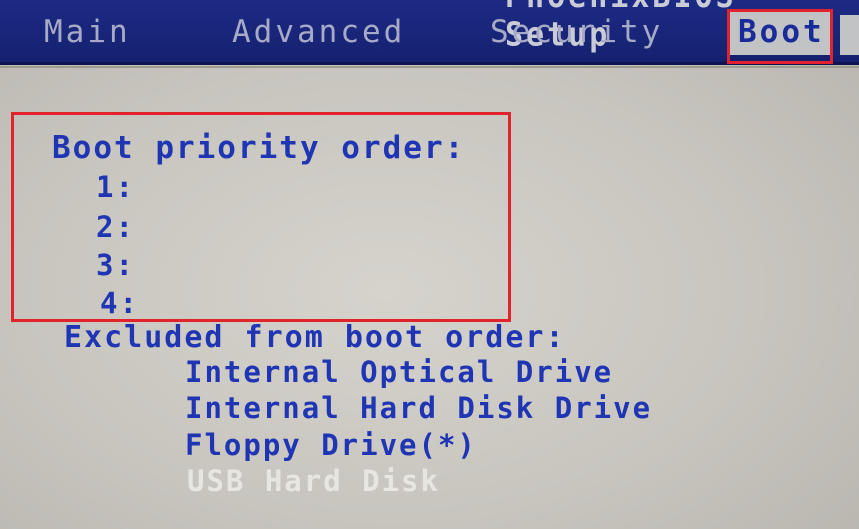 This screenshot has height=529, width=859. What do you see at coordinates (429, 67) in the screenshot?
I see `panel-divider` at bounding box center [429, 67].